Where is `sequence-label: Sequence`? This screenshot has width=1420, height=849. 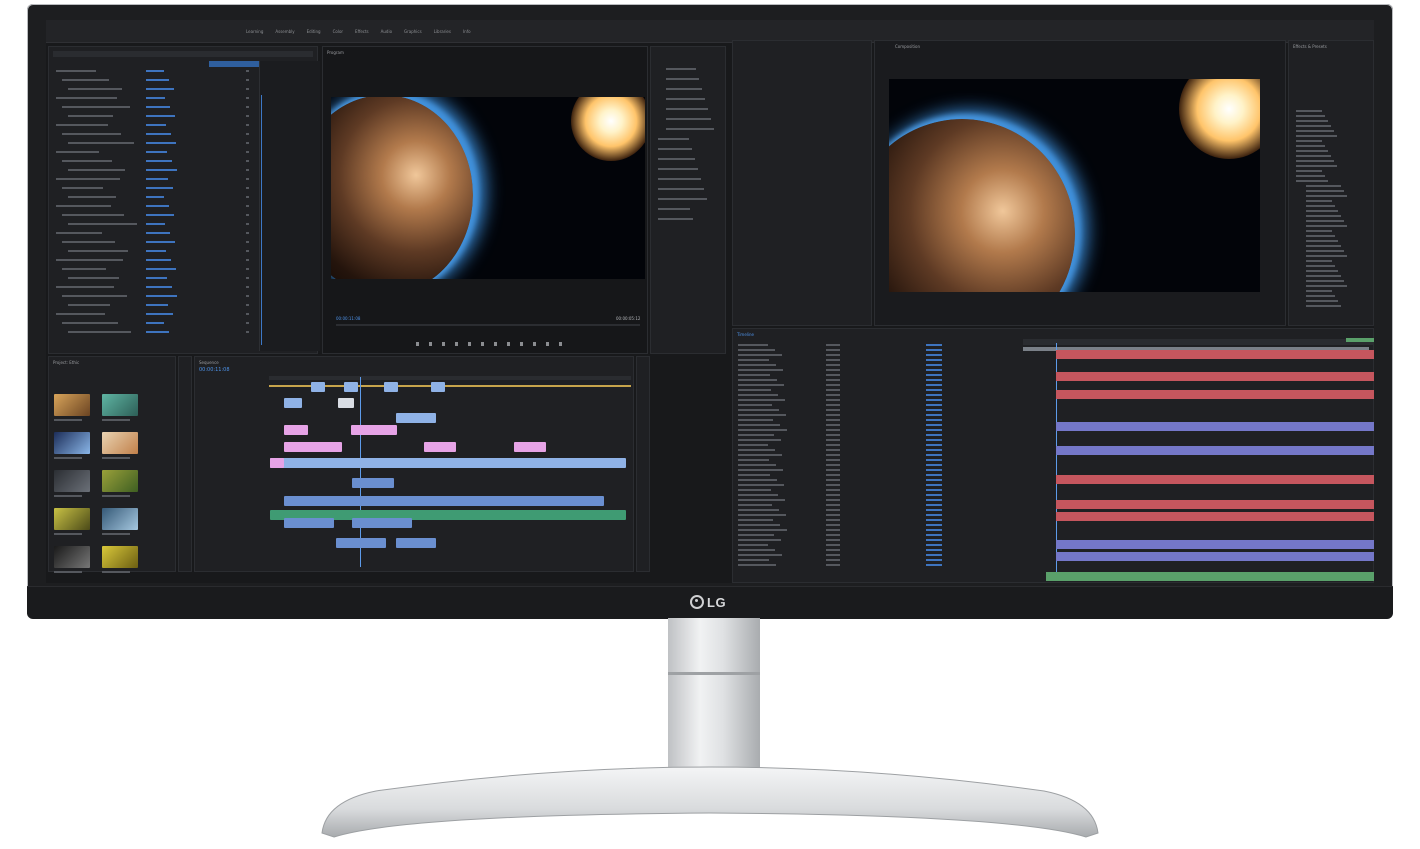 sequence-label: Sequence is located at coordinates (209, 362).